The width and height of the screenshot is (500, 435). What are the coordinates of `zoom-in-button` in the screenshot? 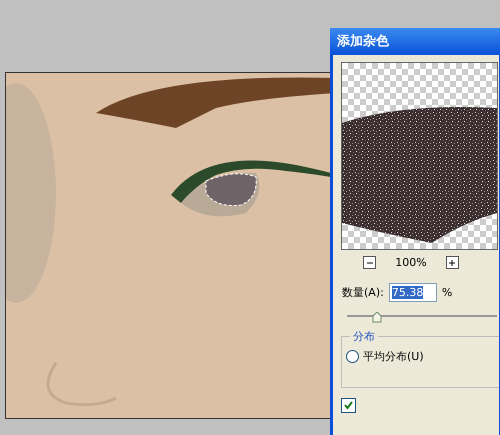 It's located at (452, 262).